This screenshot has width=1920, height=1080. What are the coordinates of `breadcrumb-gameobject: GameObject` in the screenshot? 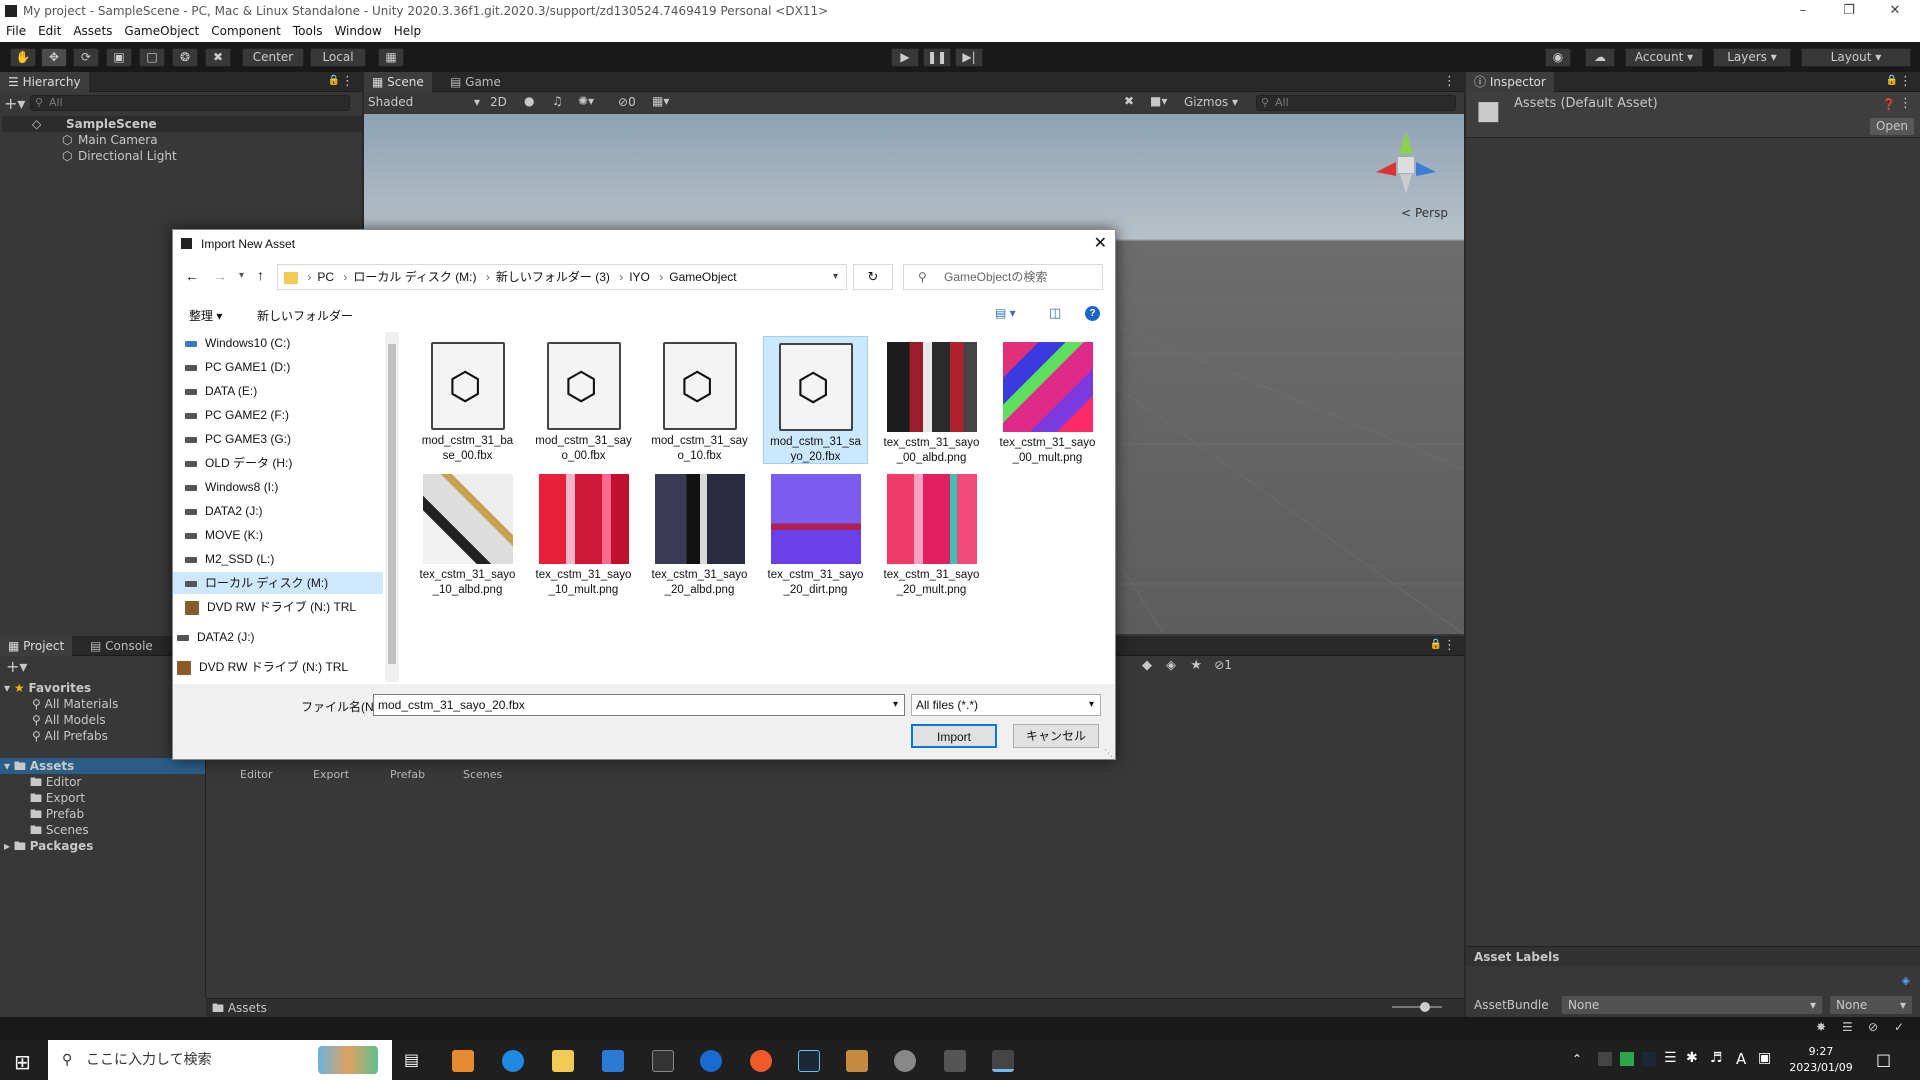 It's located at (702, 277).